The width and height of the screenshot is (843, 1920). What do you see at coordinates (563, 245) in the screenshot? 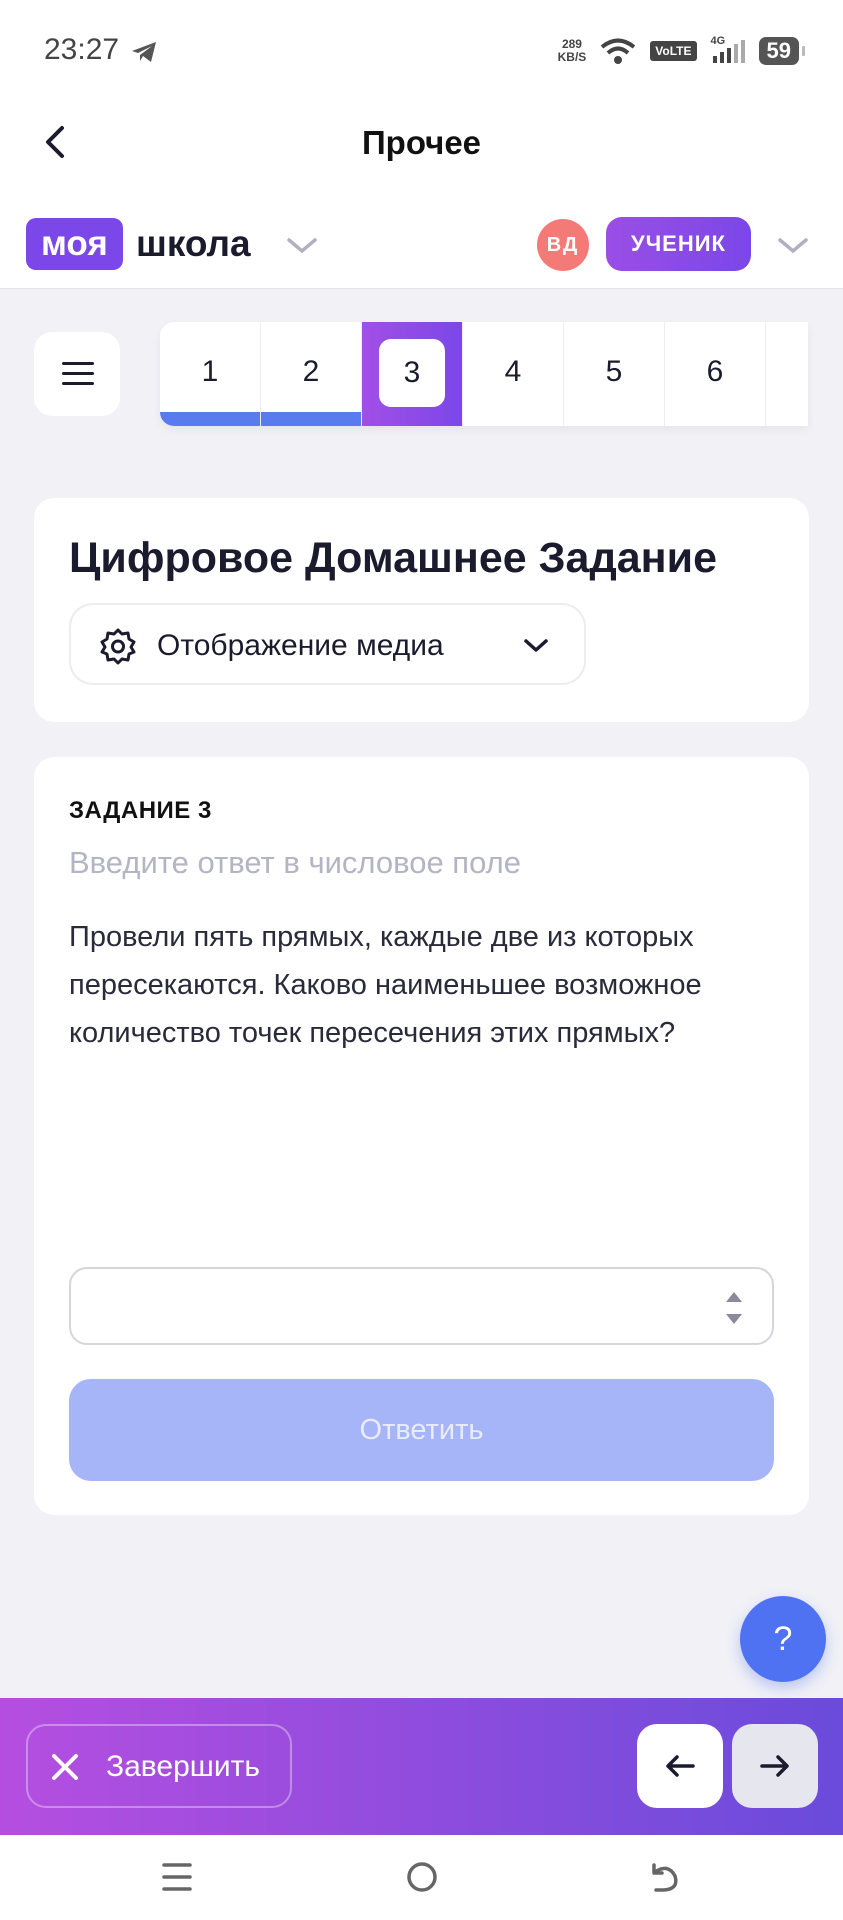
I see `avatar: ВД` at bounding box center [563, 245].